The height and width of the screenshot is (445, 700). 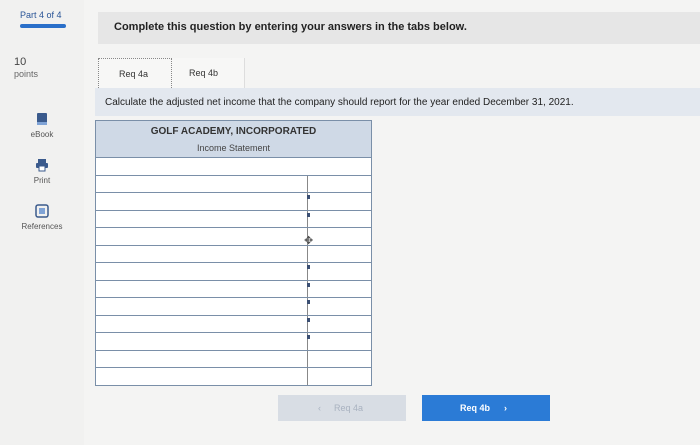 What do you see at coordinates (349, 408) in the screenshot?
I see `prev-req-label: Req 4a` at bounding box center [349, 408].